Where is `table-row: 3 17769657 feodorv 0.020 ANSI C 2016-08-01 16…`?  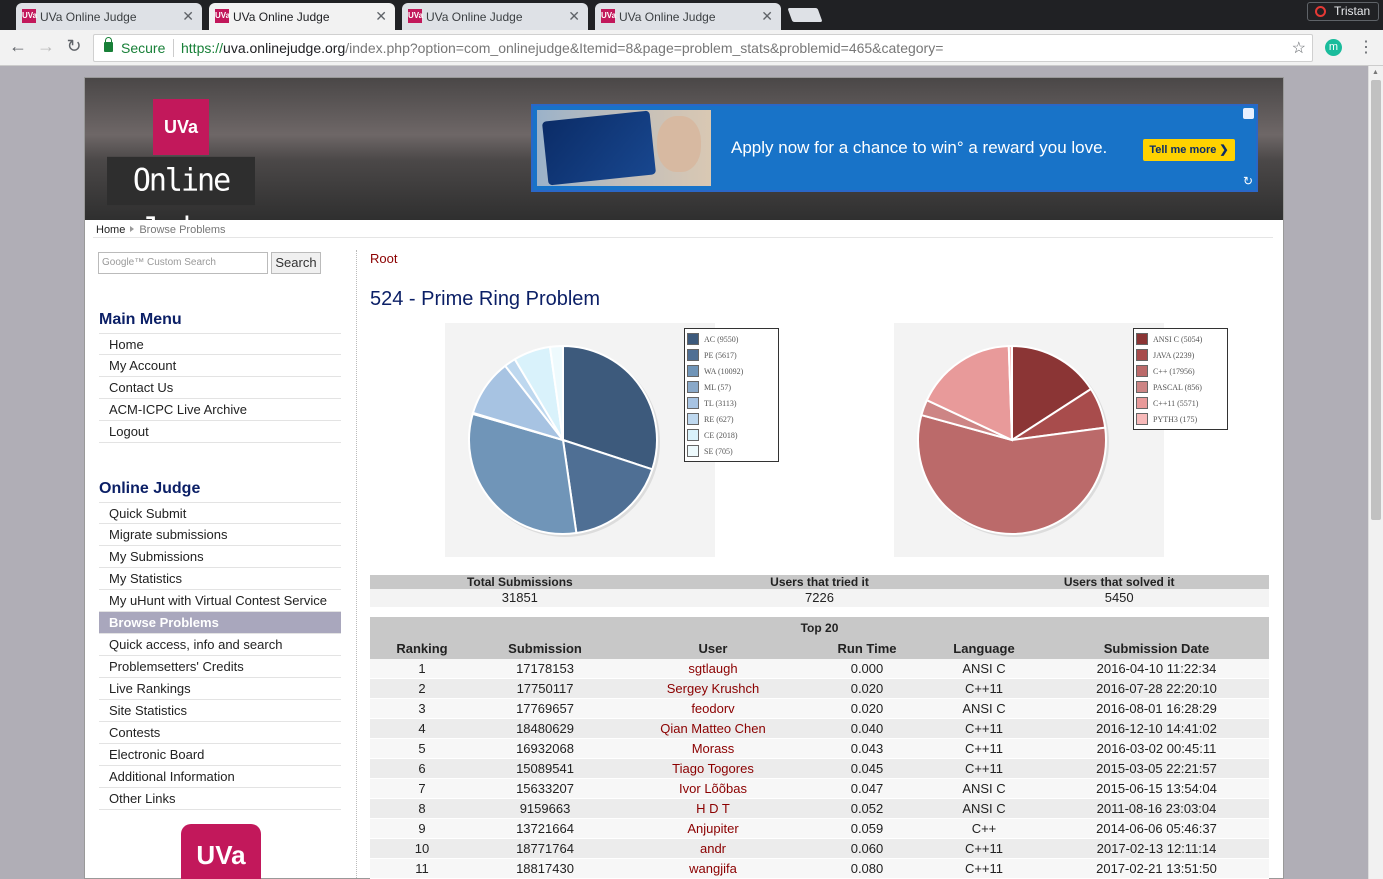
table-row: 3 17769657 feodorv 0.020 ANSI C 2016-08-01 16… is located at coordinates (819, 709).